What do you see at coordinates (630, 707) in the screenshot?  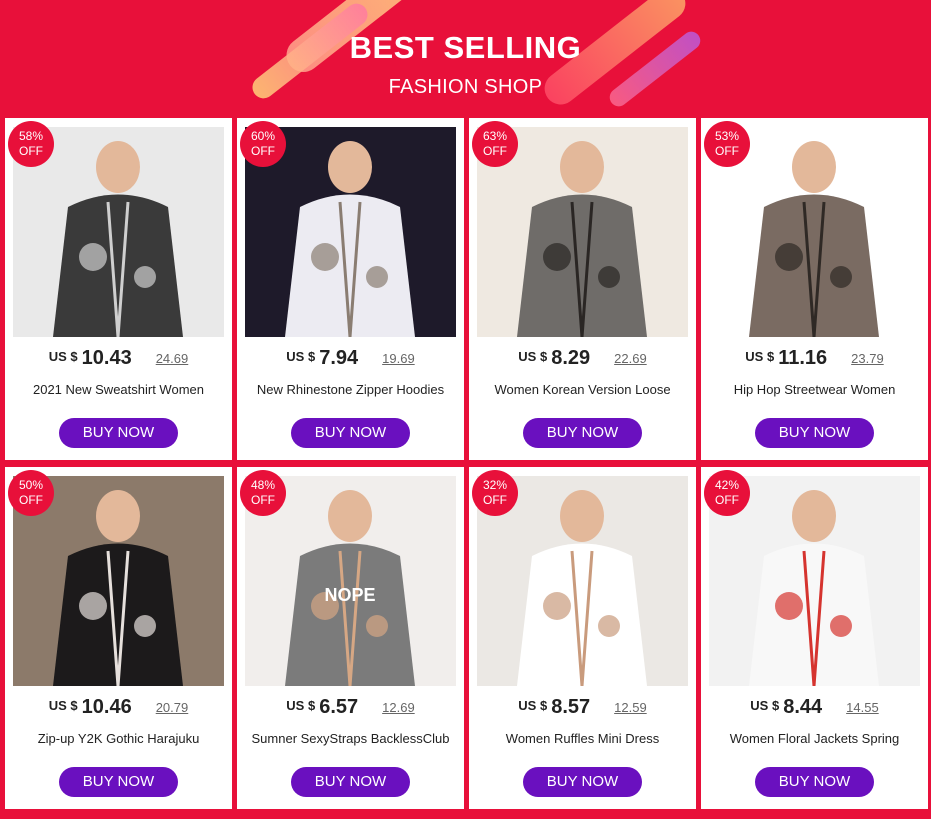 I see `original-price: 12.59` at bounding box center [630, 707].